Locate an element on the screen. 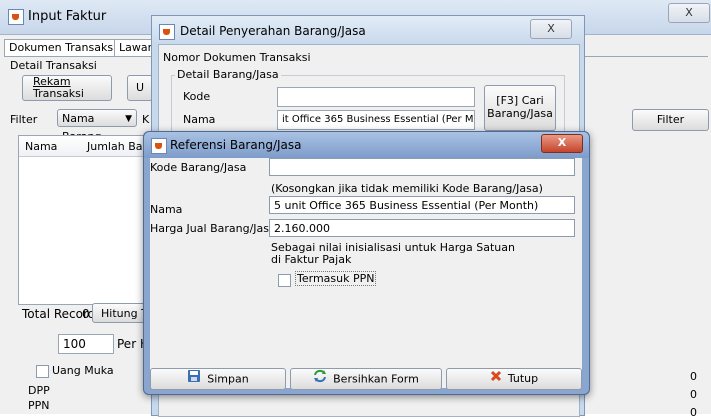  filter-k-label: K is located at coordinates (146, 119).